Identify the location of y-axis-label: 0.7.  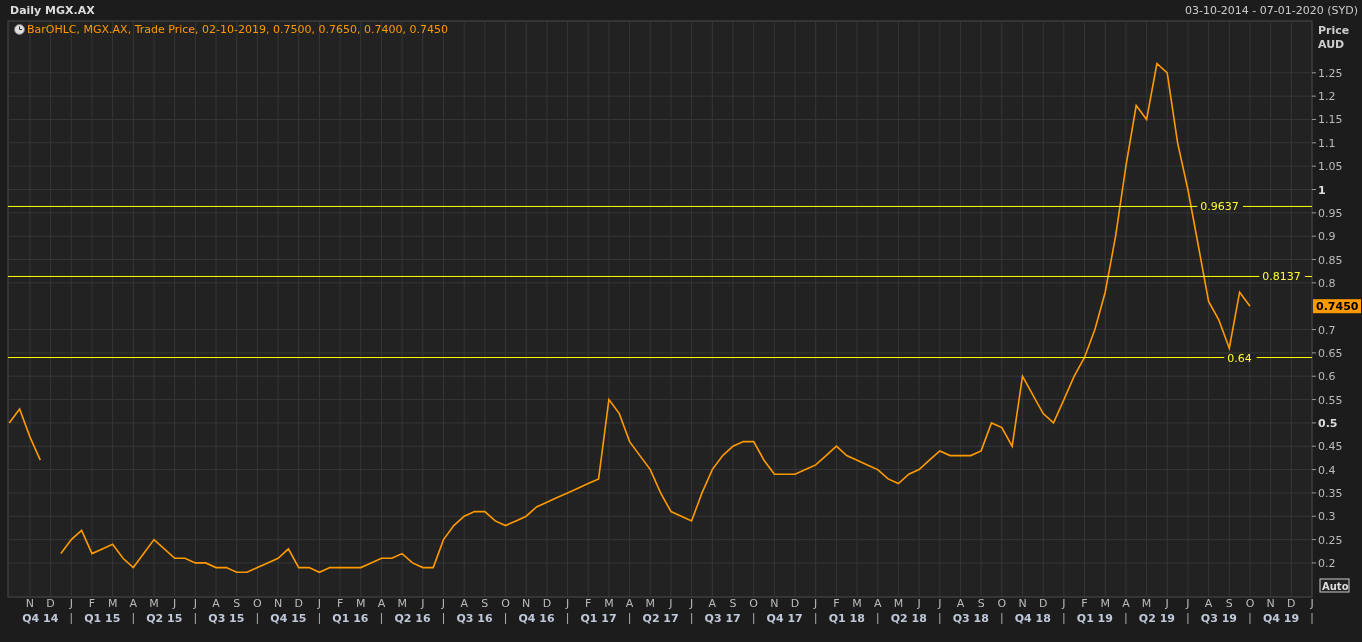
(1327, 330).